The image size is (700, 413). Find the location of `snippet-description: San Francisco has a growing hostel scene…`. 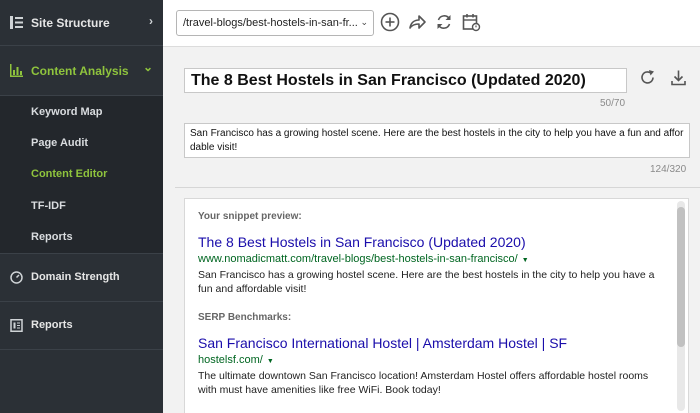

snippet-description: San Francisco has a growing hostel scene… is located at coordinates (426, 282).